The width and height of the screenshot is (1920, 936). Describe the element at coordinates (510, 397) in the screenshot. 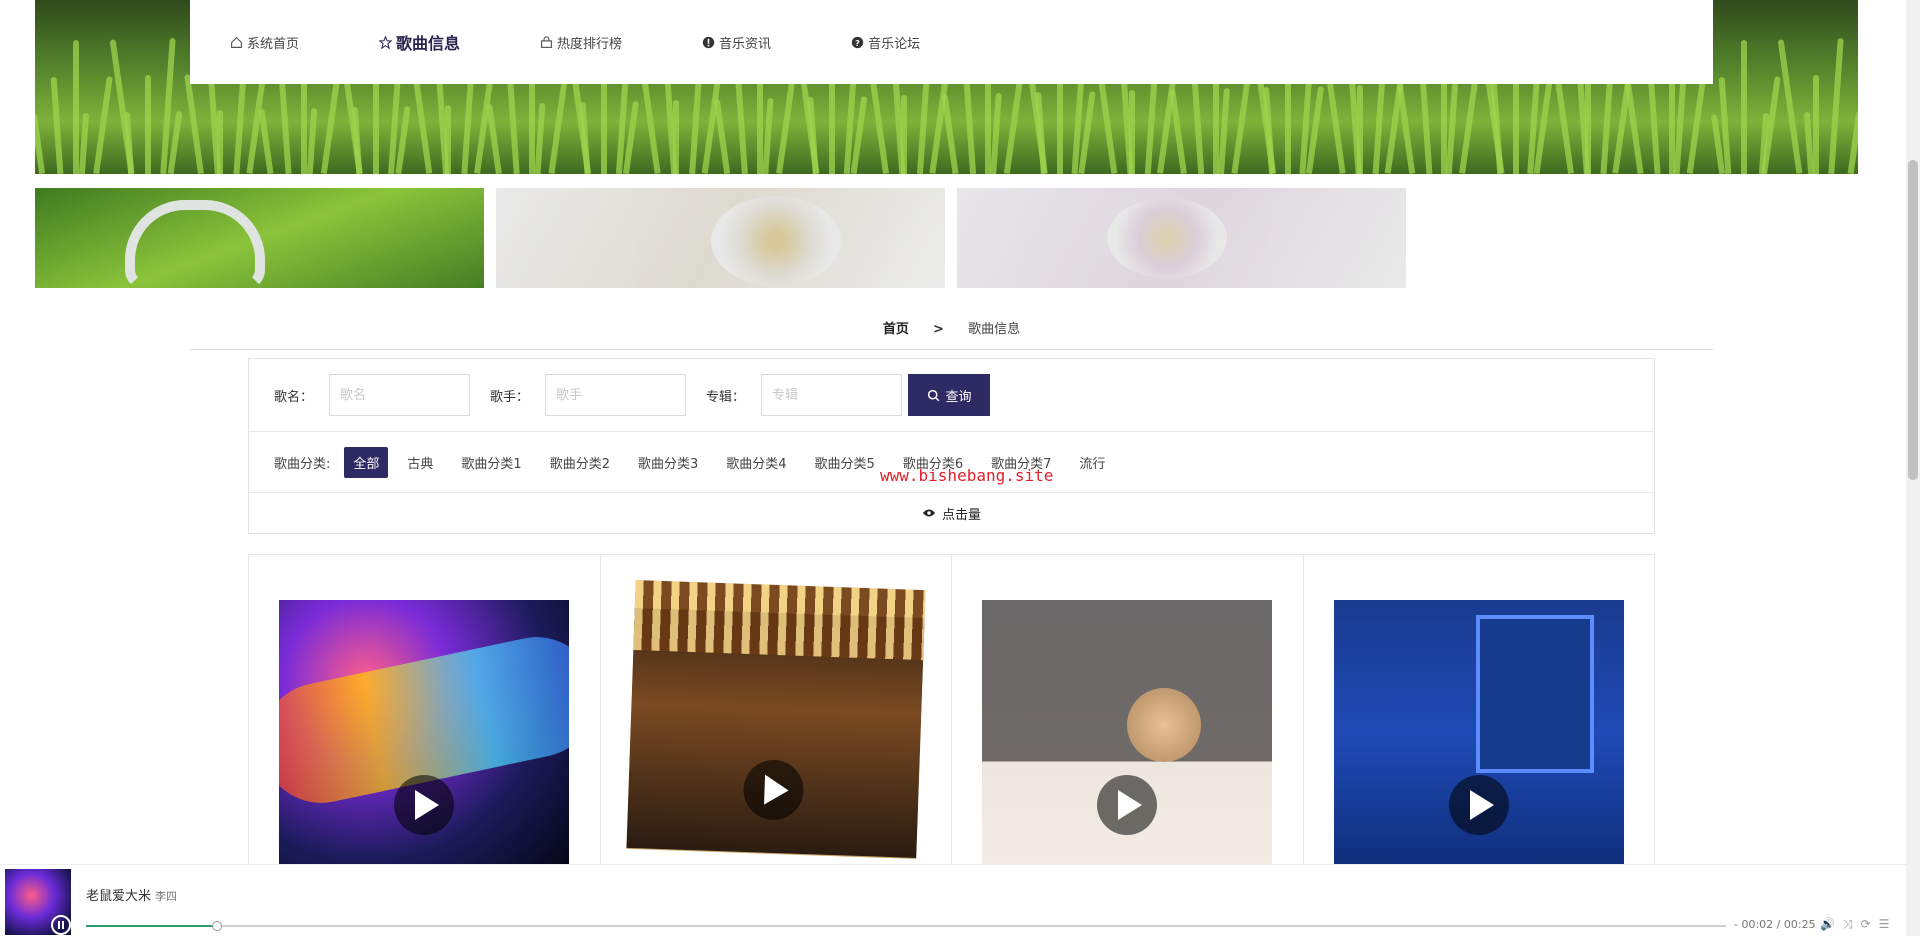

I see `singer-label: 歌手：` at that location.